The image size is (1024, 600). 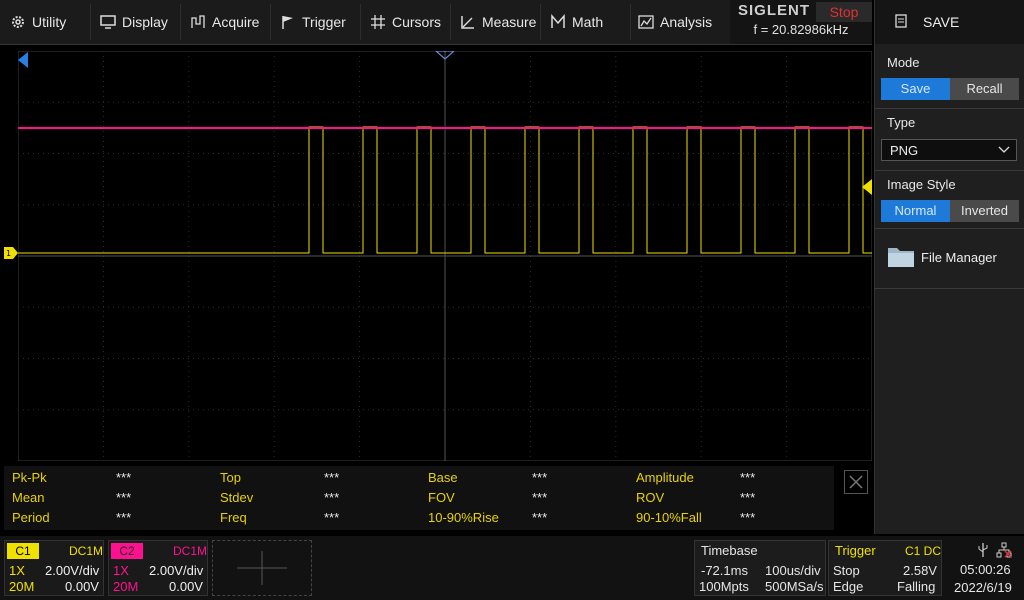 I want to click on measurement-label: FOV, so click(x=441, y=497).